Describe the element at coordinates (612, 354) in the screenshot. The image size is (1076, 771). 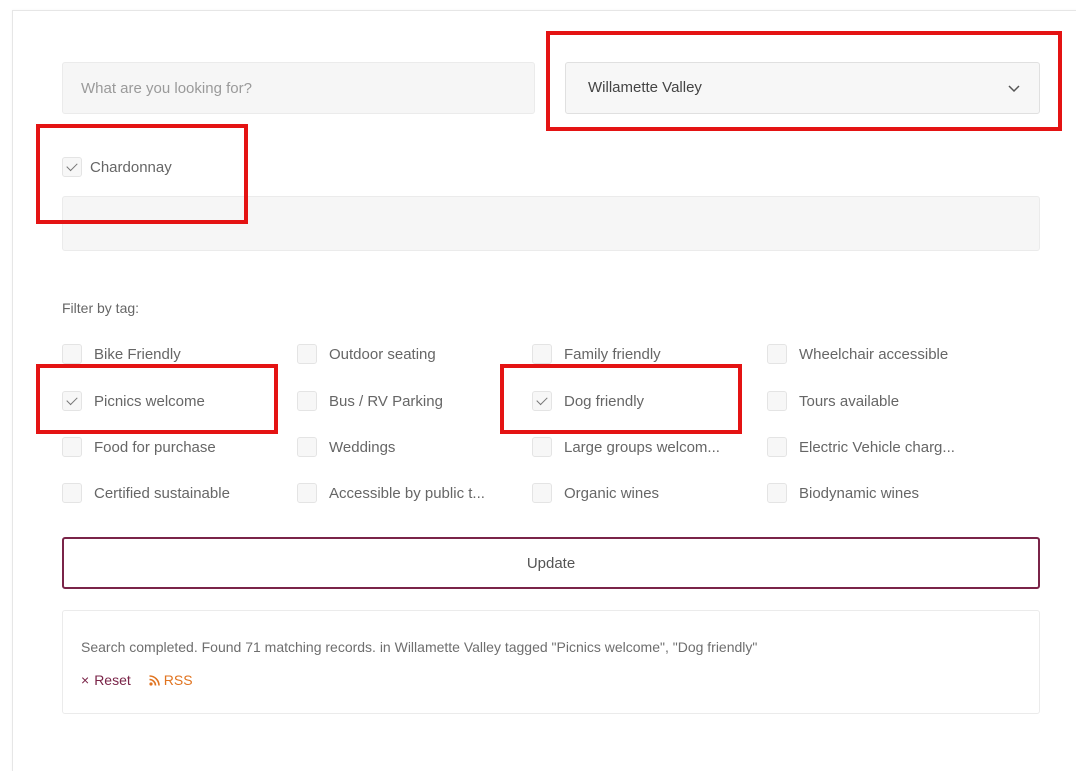
I see `tag-label: Family friendly` at that location.